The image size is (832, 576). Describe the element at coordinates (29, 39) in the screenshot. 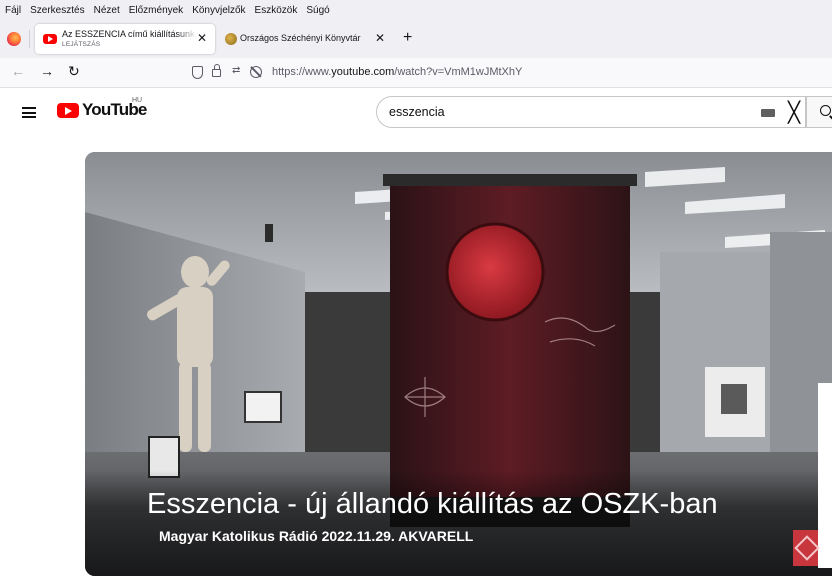

I see `tab-separator` at that location.